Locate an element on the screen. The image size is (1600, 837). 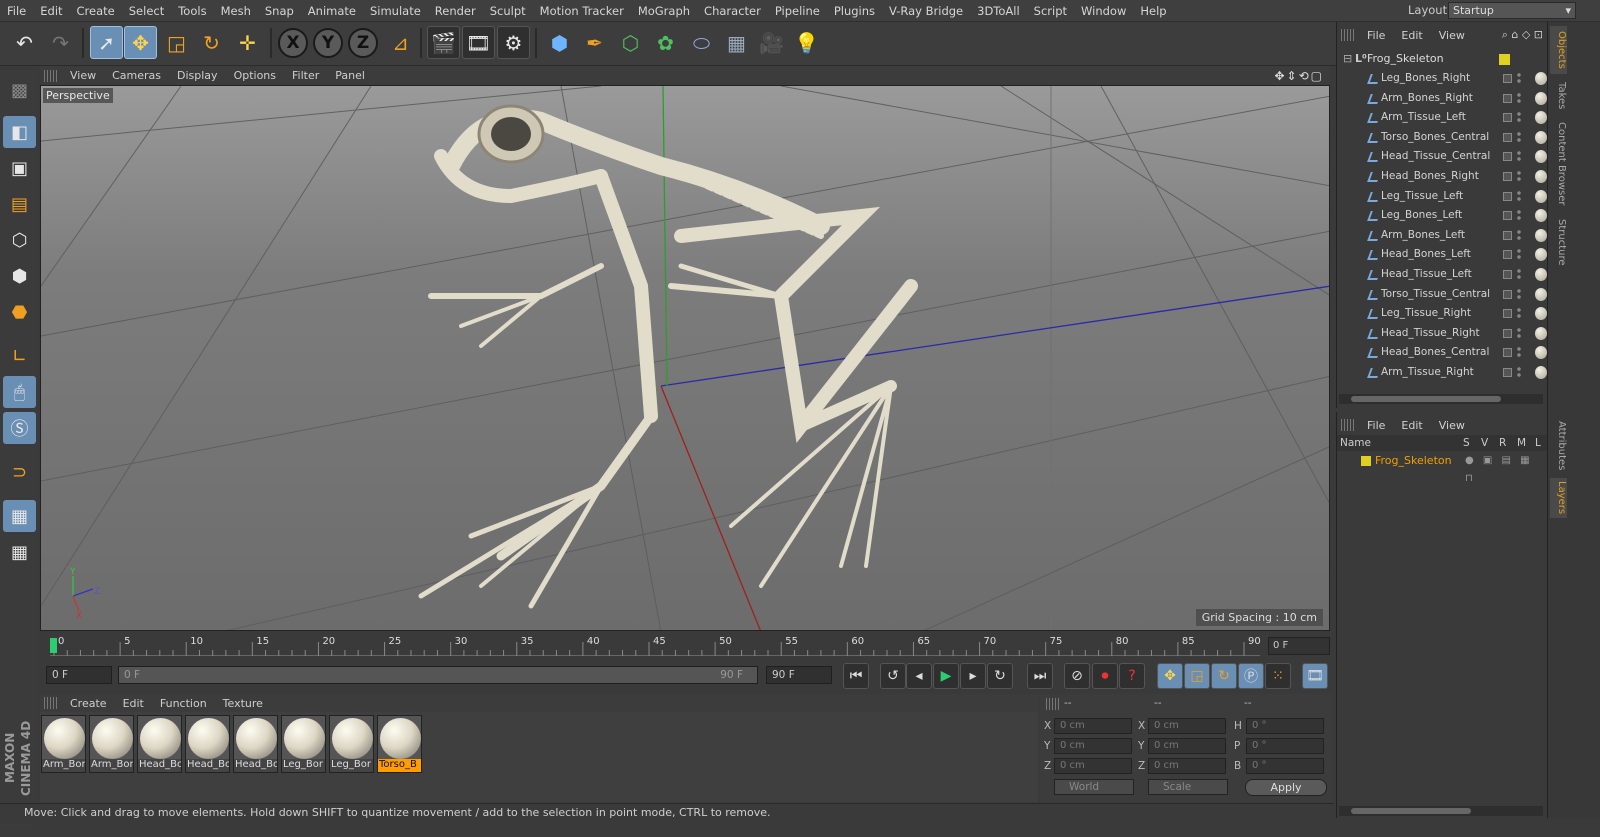
tab-attributes: Attributes is located at coordinates (1558, 446).